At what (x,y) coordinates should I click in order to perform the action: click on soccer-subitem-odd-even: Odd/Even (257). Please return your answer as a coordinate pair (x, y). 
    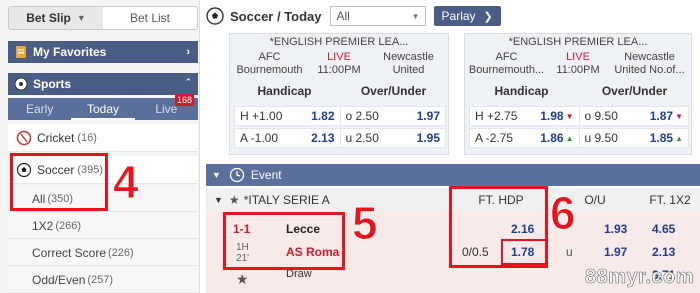
    Looking at the image, I should click on (103, 280).